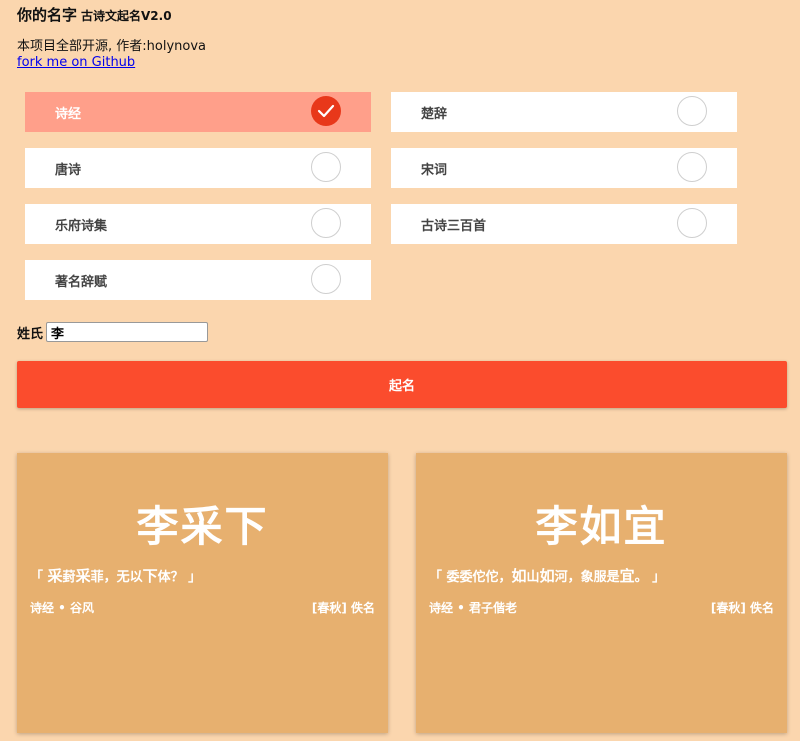 The width and height of the screenshot is (800, 741). I want to click on app-title: 你的名字 古诗文起名V2.0, so click(94, 15).